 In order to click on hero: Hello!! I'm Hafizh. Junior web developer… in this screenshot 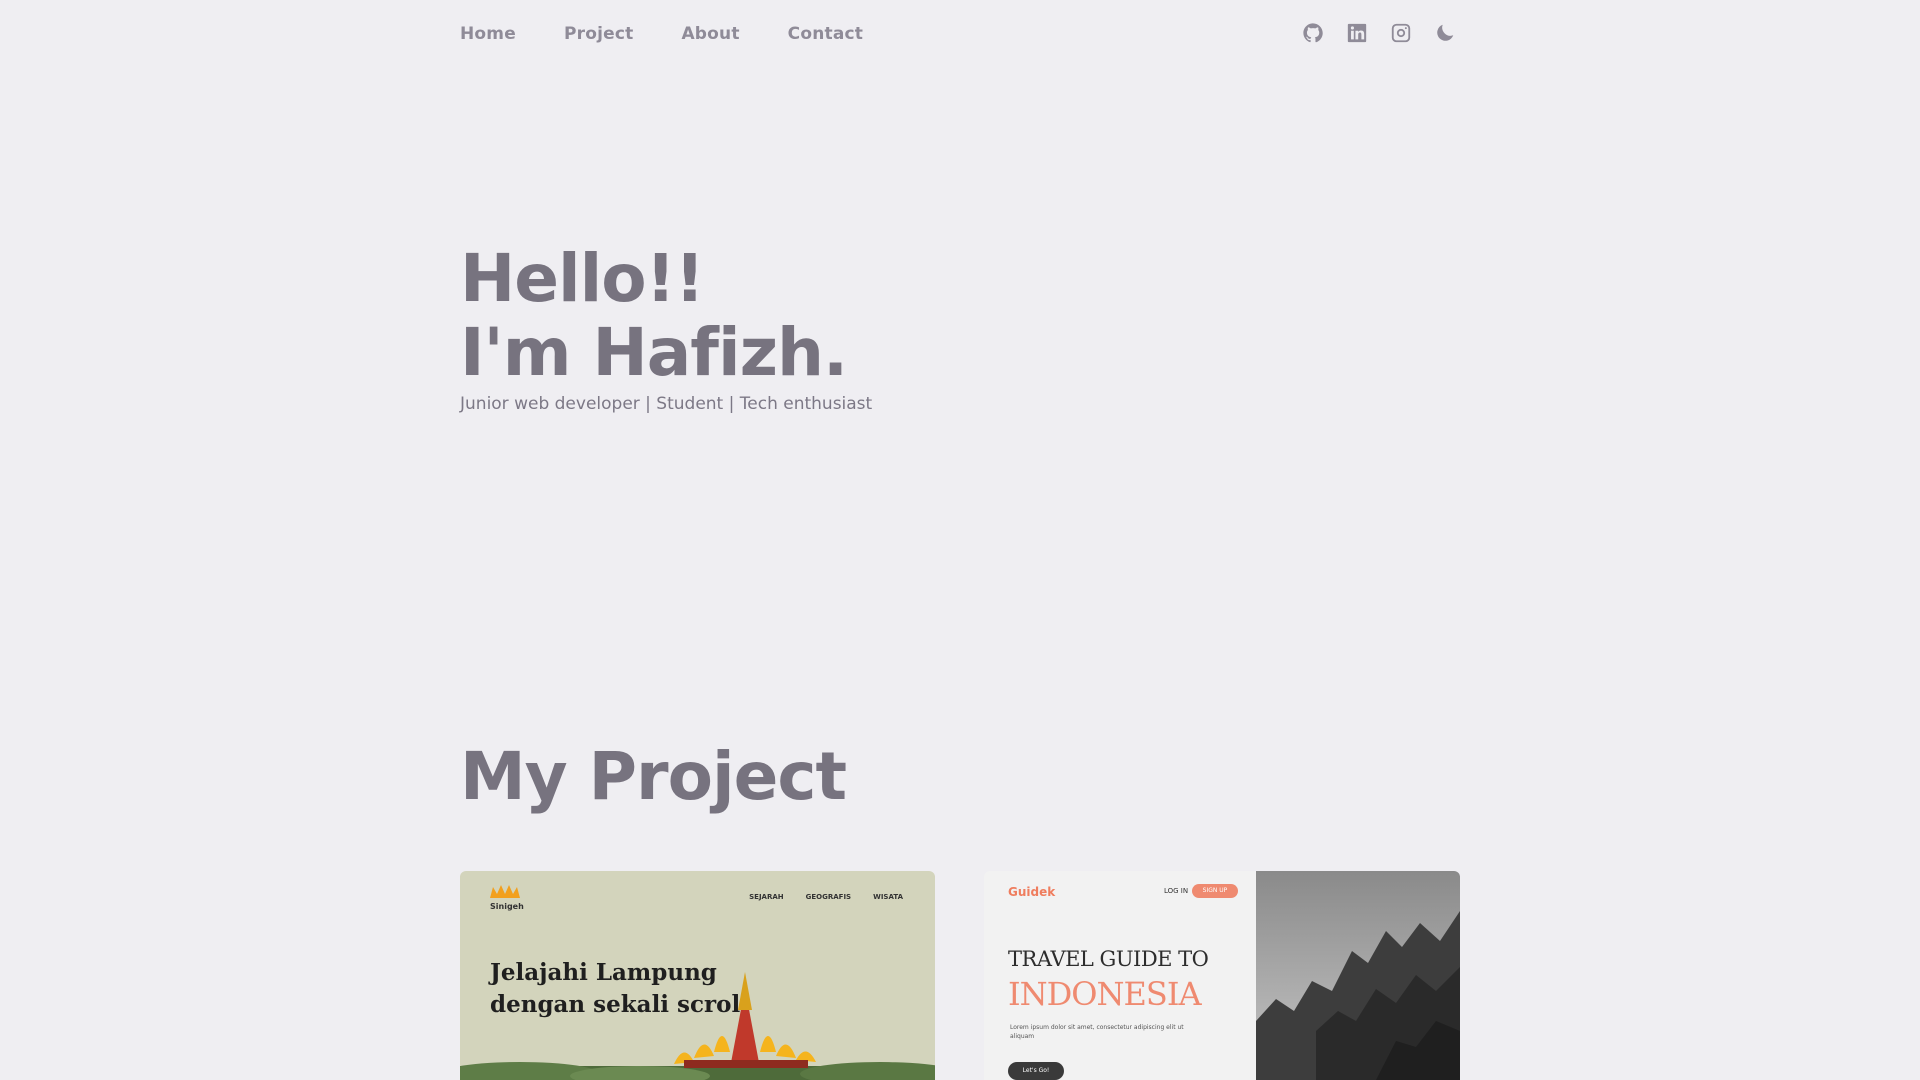, I will do `click(666, 328)`.